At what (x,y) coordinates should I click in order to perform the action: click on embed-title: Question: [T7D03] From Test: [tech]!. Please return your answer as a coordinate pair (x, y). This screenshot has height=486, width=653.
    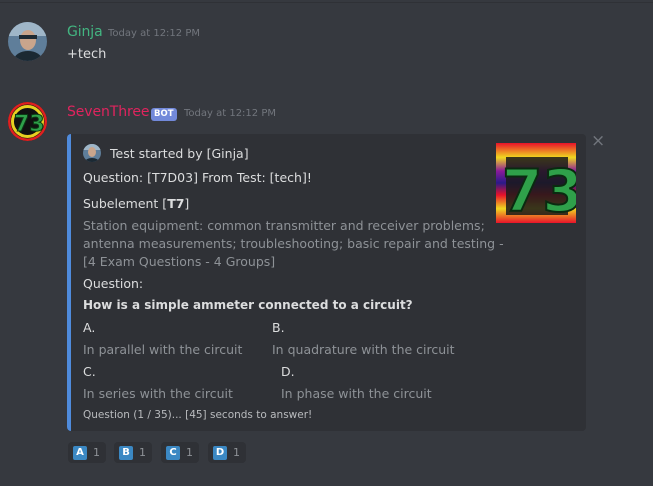
    Looking at the image, I should click on (197, 177).